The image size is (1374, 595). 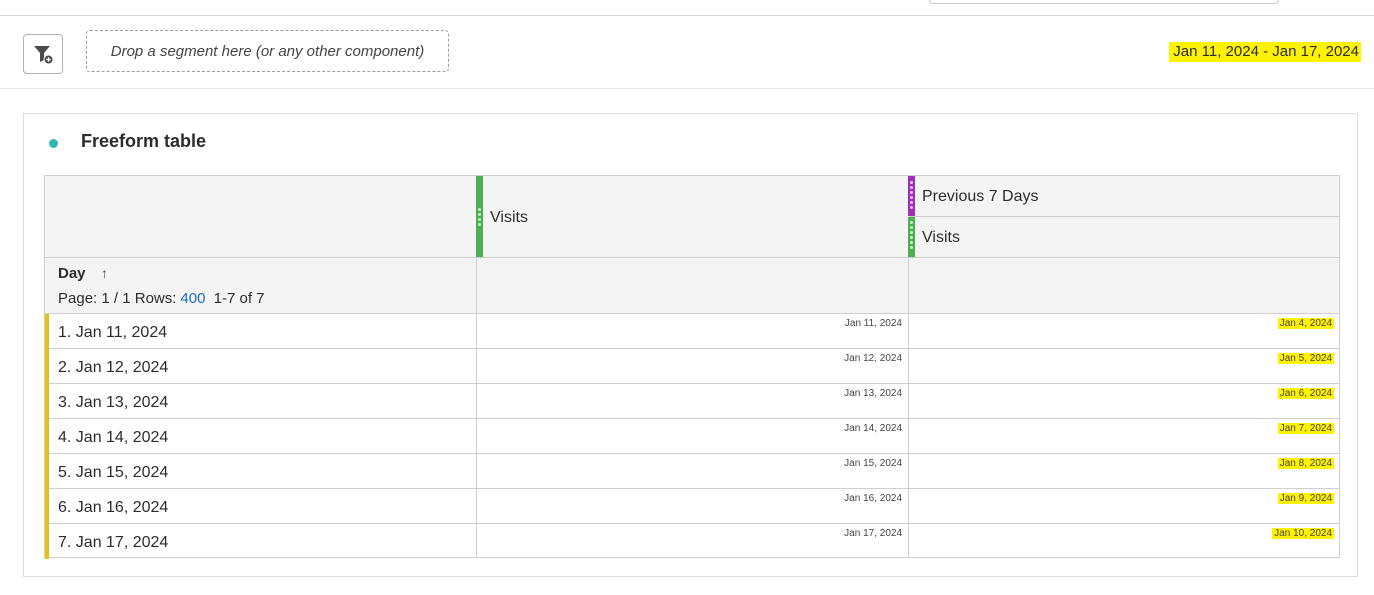 What do you see at coordinates (94, 298) in the screenshot?
I see `page-label: Page: 1 / 1` at bounding box center [94, 298].